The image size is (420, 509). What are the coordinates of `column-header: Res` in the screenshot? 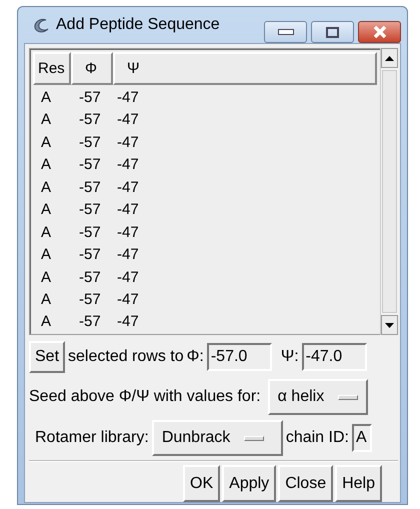 It's located at (52, 68).